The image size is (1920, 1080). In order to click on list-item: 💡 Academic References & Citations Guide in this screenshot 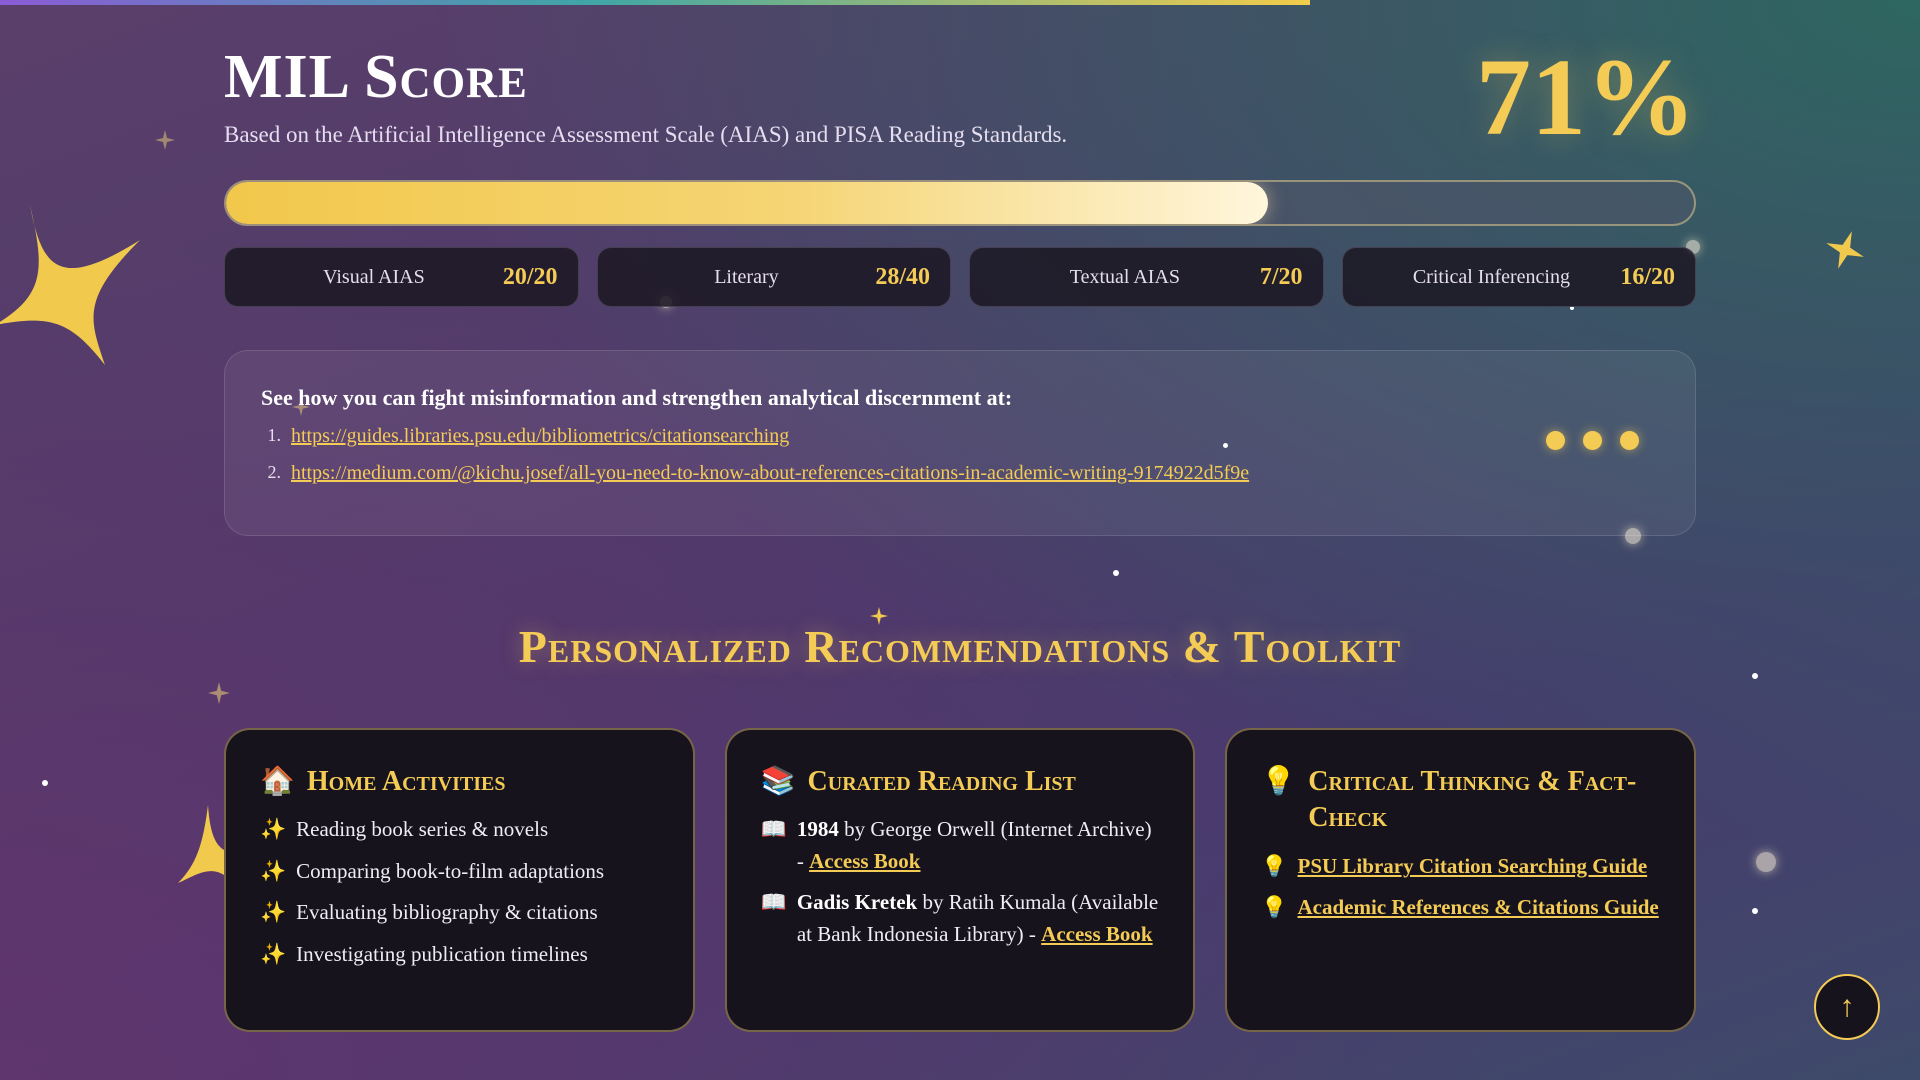, I will do `click(1460, 908)`.